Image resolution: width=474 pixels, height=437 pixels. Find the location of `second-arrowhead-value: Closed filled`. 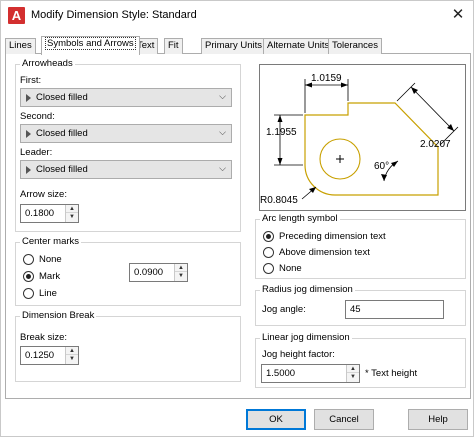

second-arrowhead-value: Closed filled is located at coordinates (62, 133).